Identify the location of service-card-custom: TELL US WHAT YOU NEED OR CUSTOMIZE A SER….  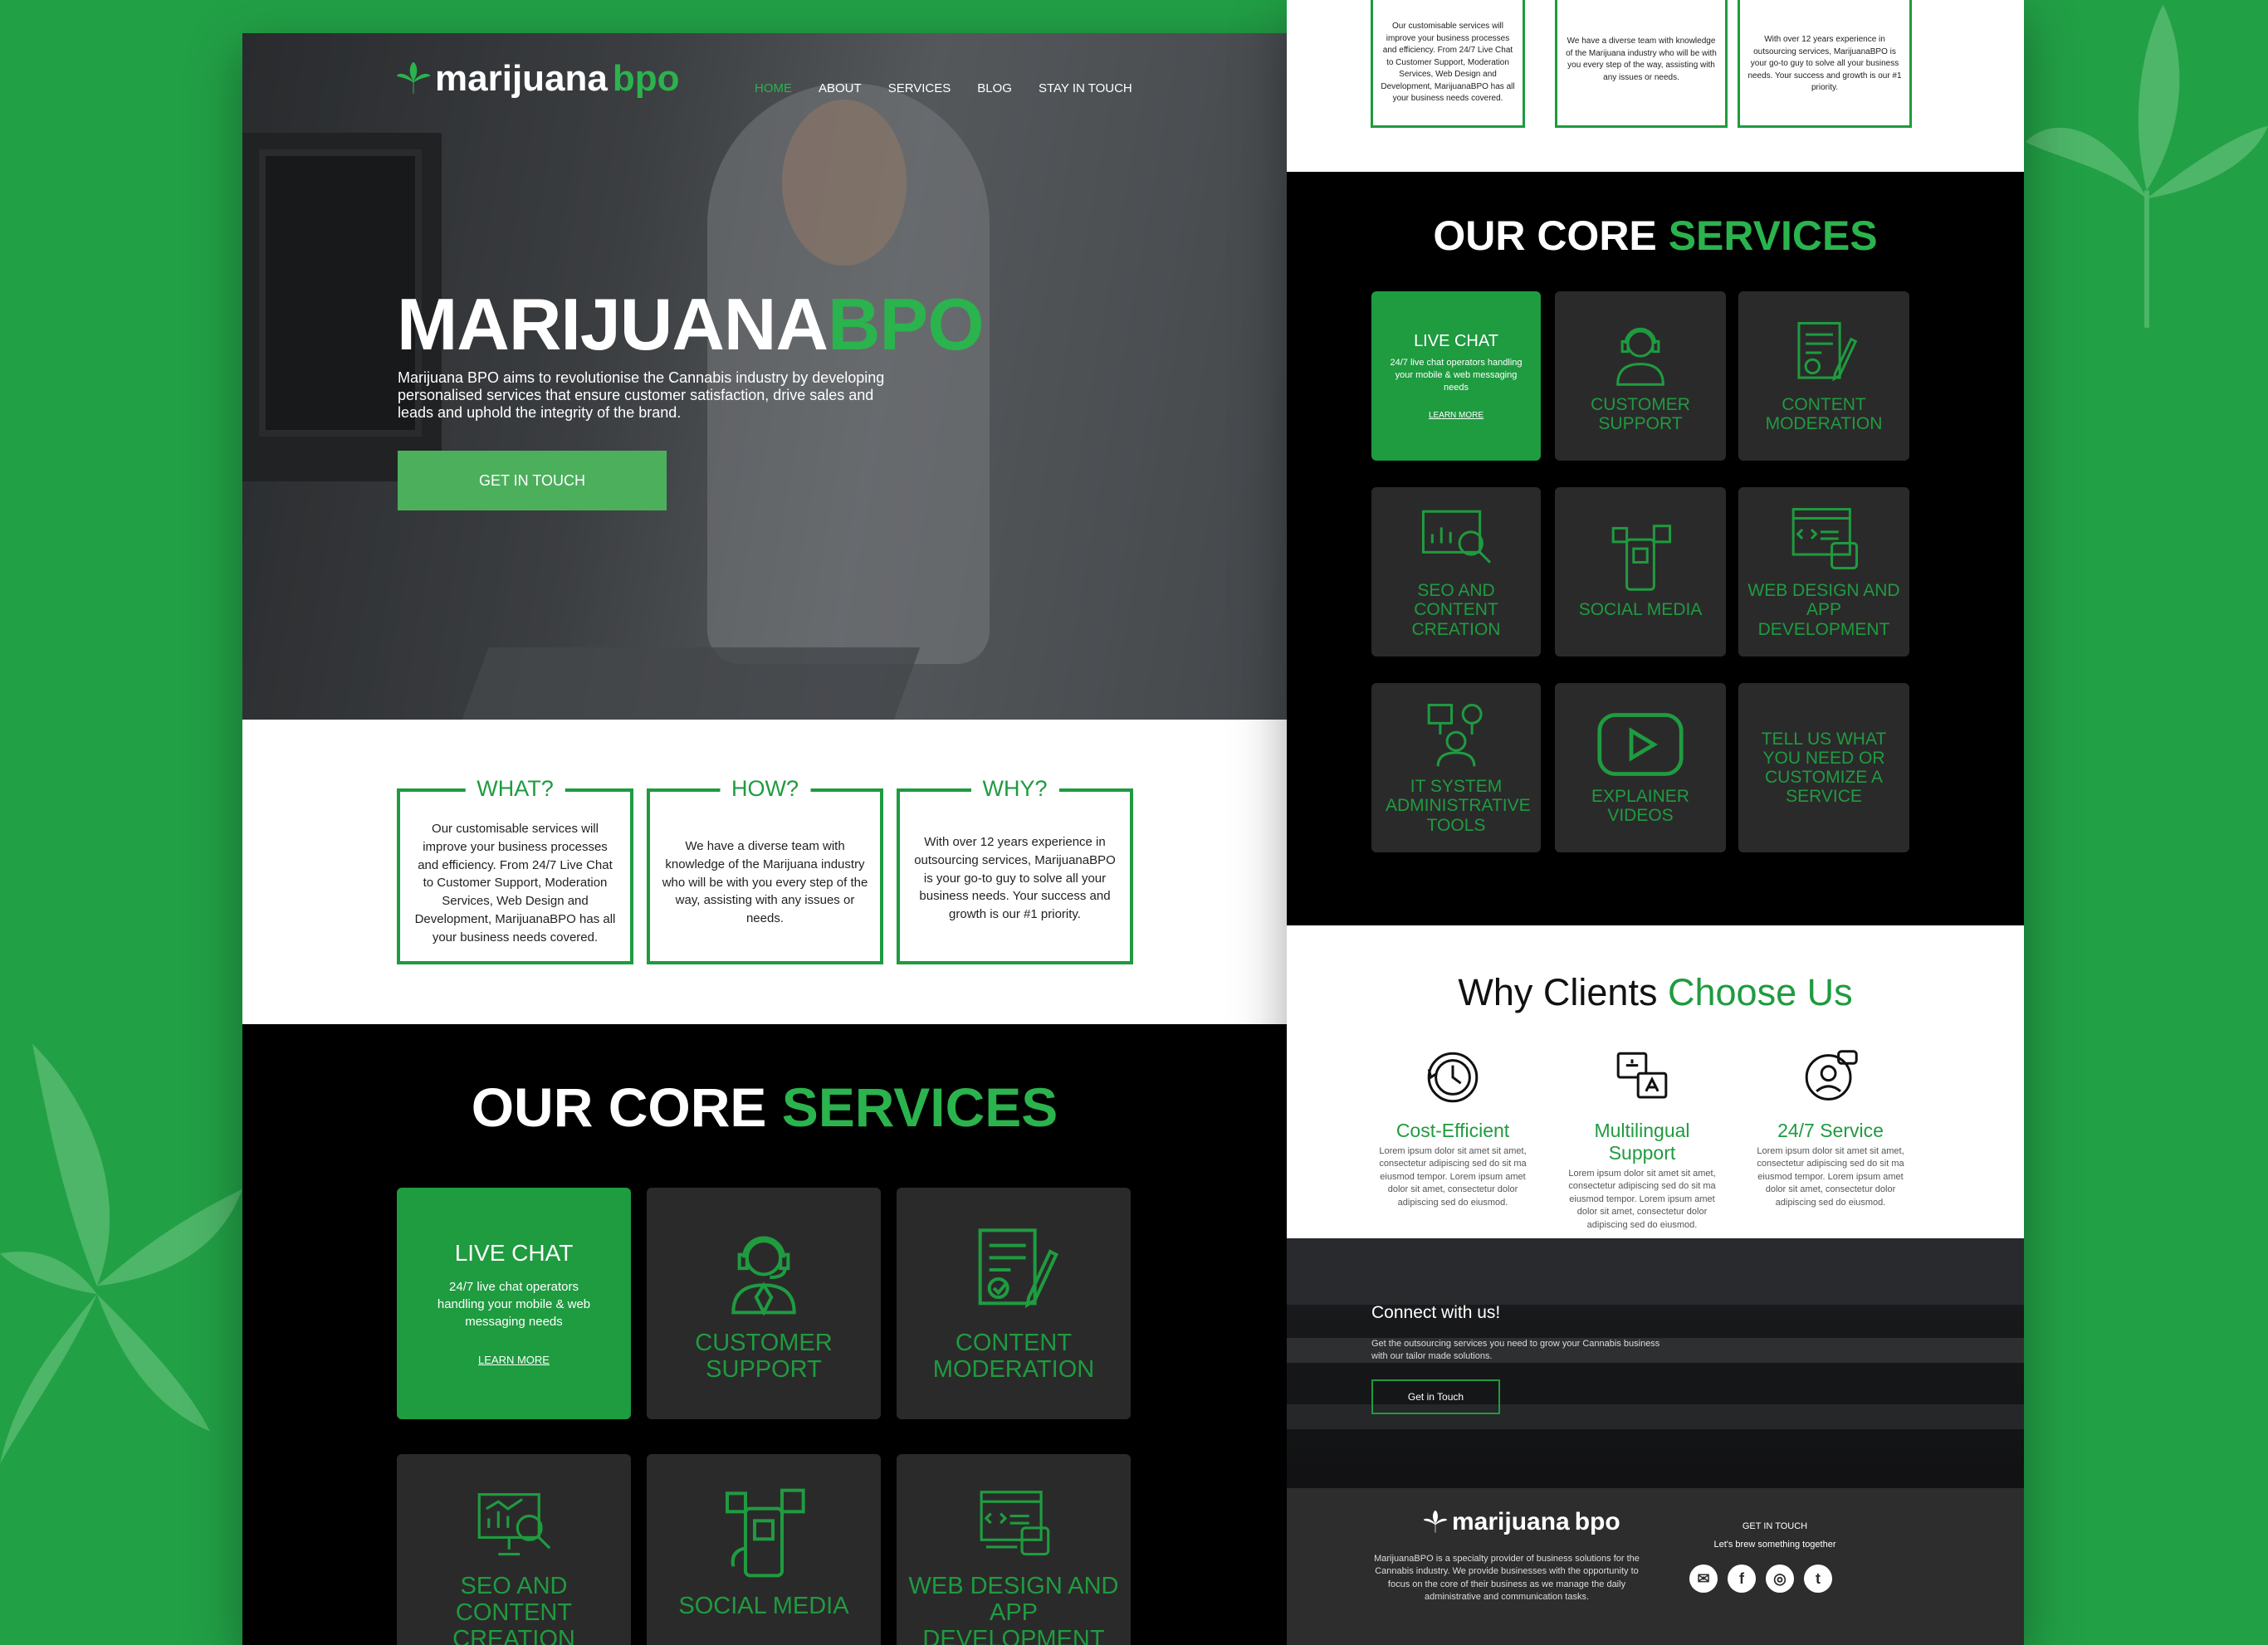
(1824, 768).